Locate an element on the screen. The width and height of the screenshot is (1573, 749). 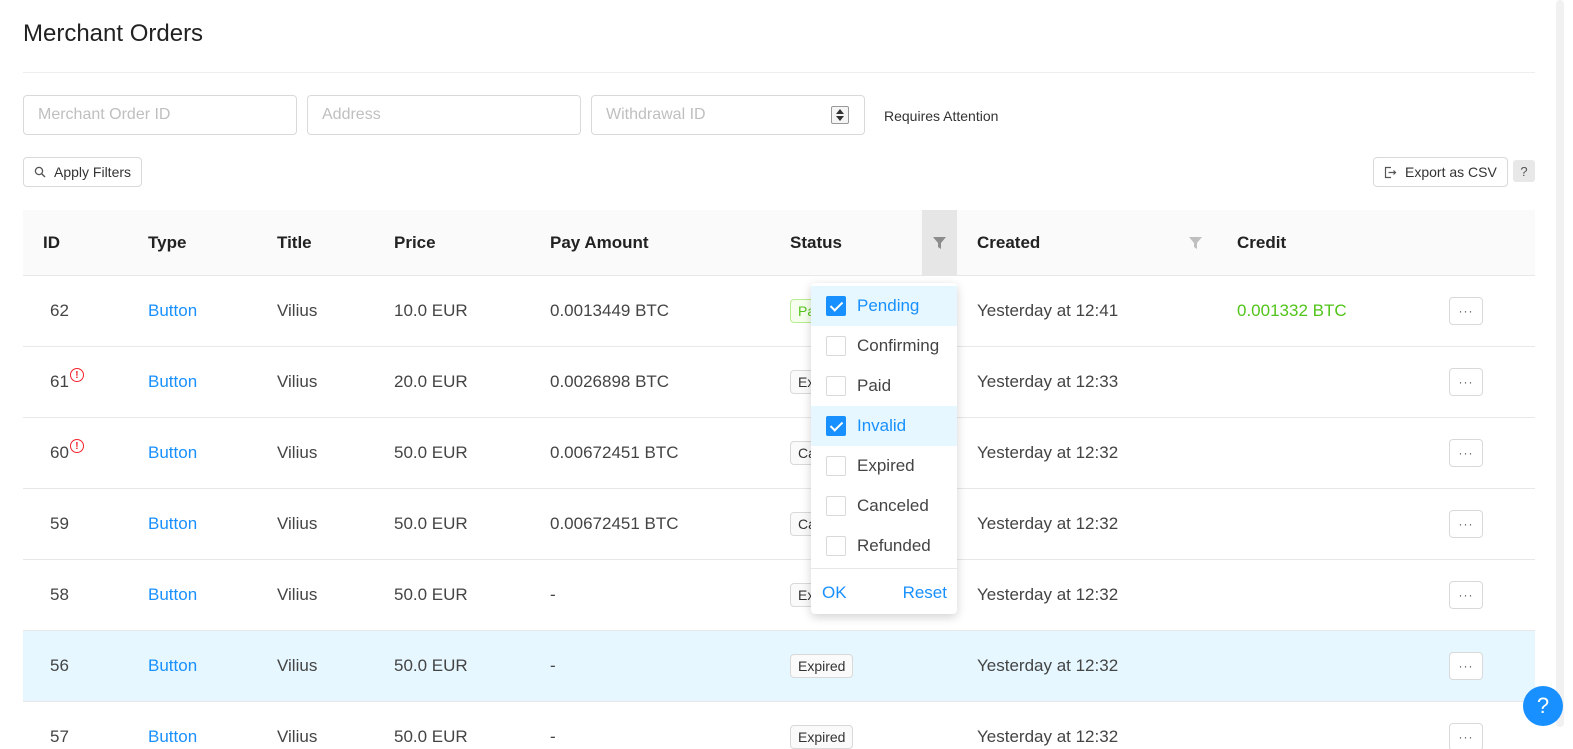
dropdown-divider is located at coordinates (884, 568).